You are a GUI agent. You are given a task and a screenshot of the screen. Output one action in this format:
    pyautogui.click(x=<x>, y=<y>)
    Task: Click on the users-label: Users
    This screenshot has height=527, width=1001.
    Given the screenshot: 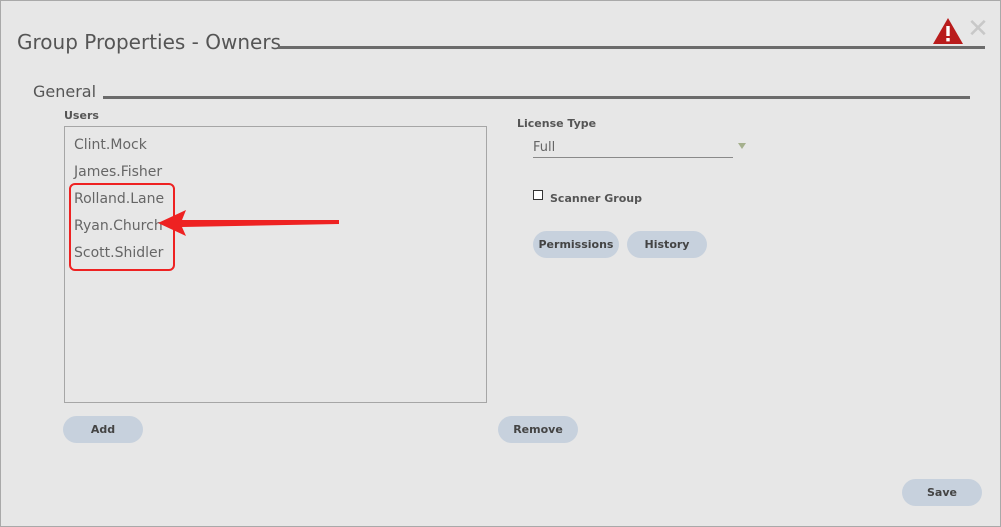 What is the action you would take?
    pyautogui.click(x=81, y=115)
    